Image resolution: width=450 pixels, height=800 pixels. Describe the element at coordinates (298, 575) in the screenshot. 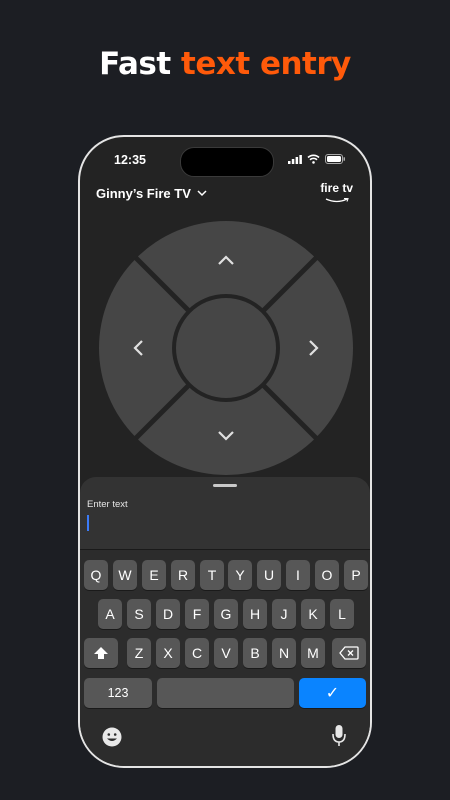

I see `key-i: I` at that location.